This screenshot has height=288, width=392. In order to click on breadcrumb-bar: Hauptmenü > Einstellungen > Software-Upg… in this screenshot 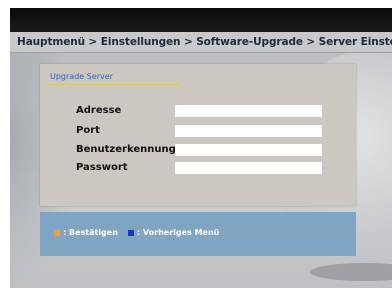, I will do `click(201, 42)`.